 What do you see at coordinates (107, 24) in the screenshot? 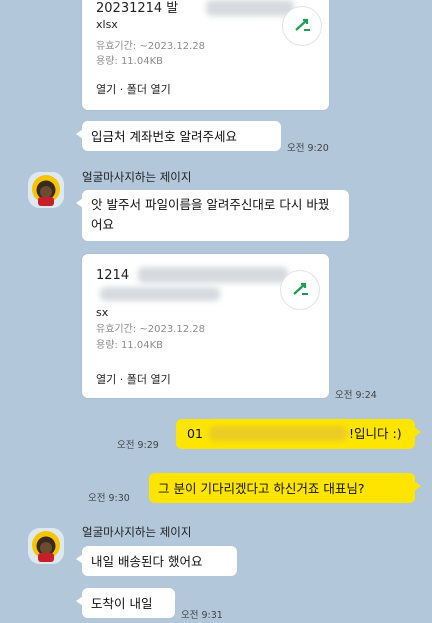
I see `file-extension: xlsx` at bounding box center [107, 24].